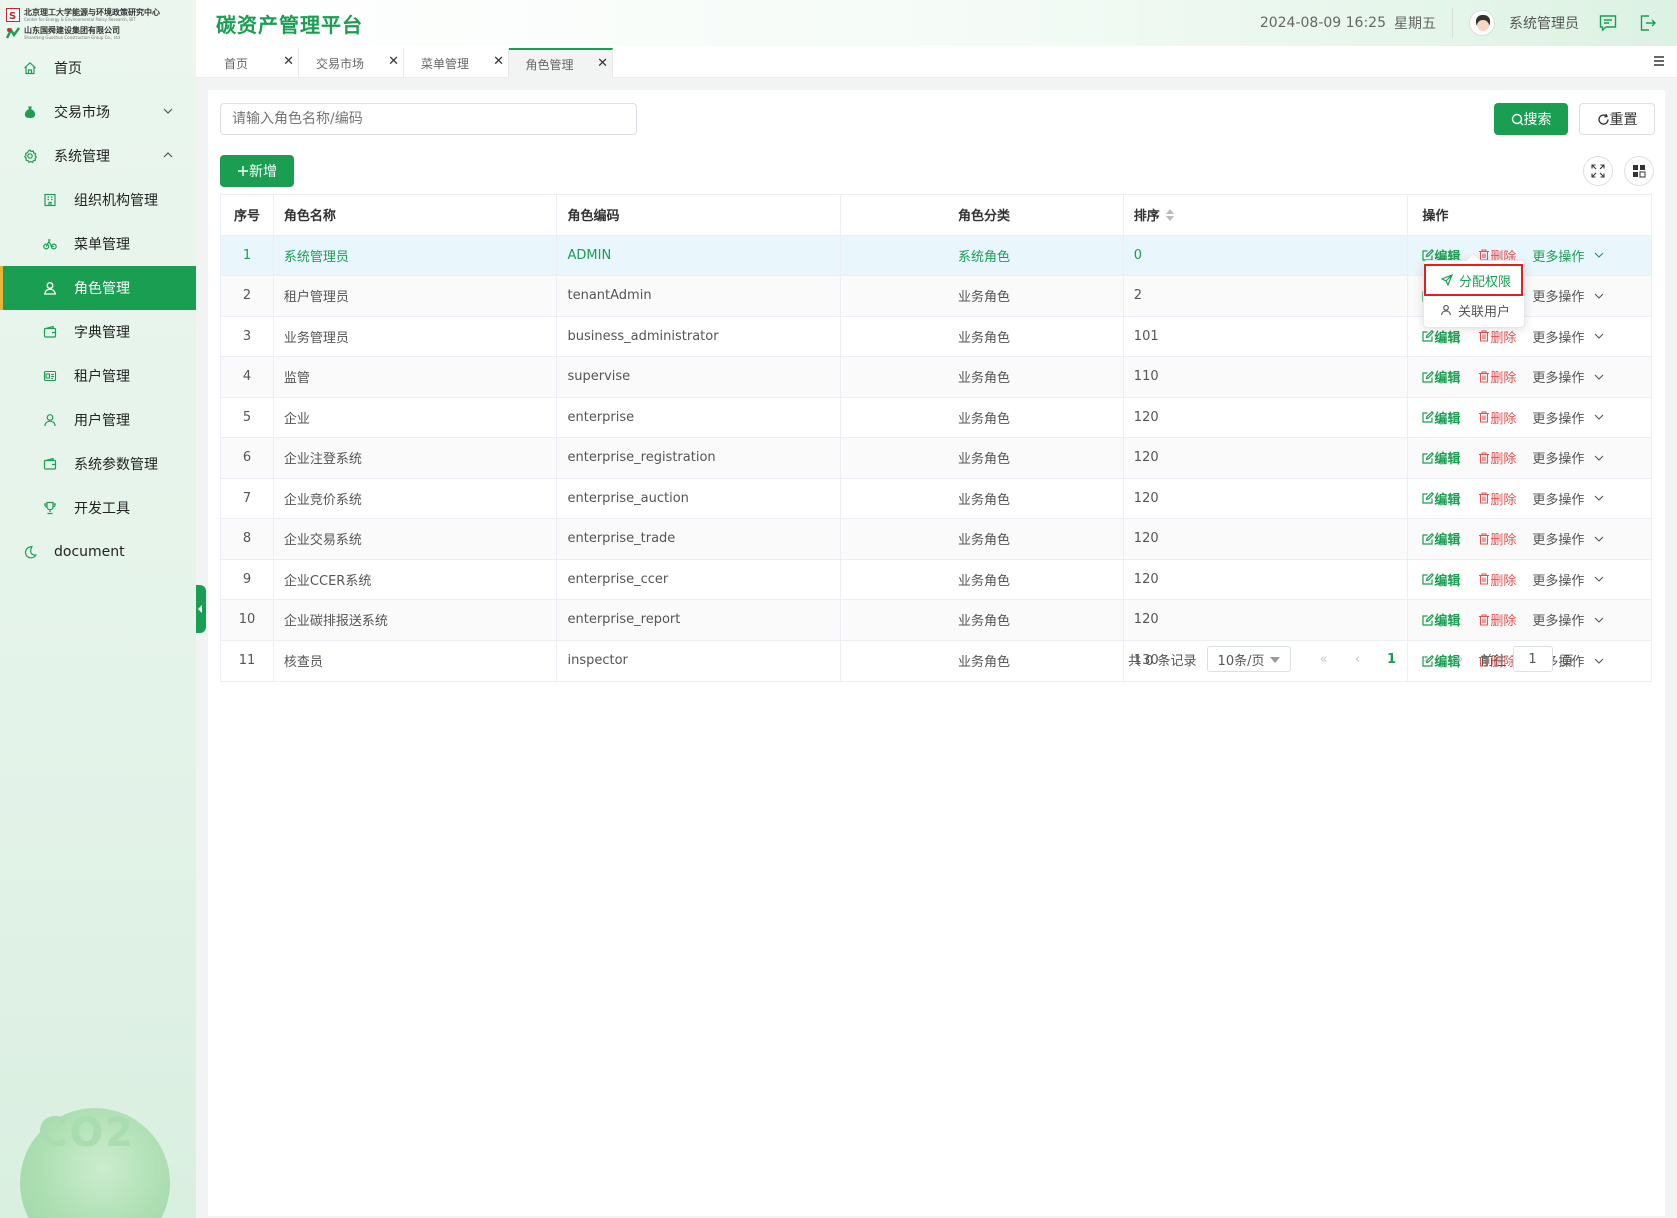 The width and height of the screenshot is (1677, 1218). Describe the element at coordinates (98, 288) in the screenshot. I see `sidebar-item-roles: 角色管理` at that location.